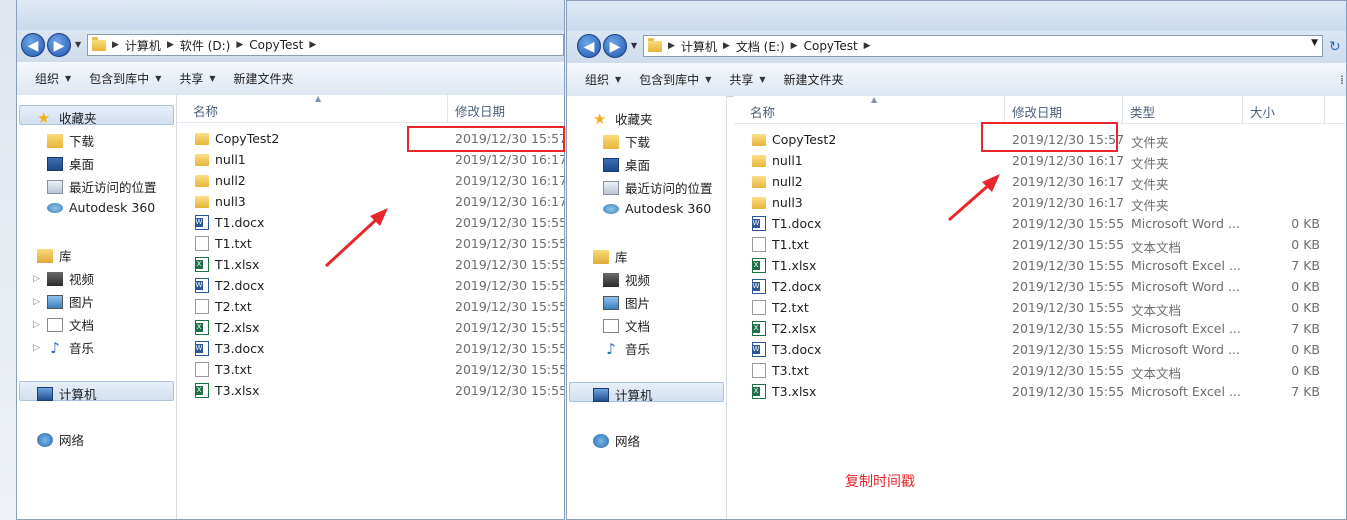 The image size is (1347, 520). Describe the element at coordinates (370, 159) in the screenshot. I see `file-row: null1 2019/12/30 16:17` at that location.